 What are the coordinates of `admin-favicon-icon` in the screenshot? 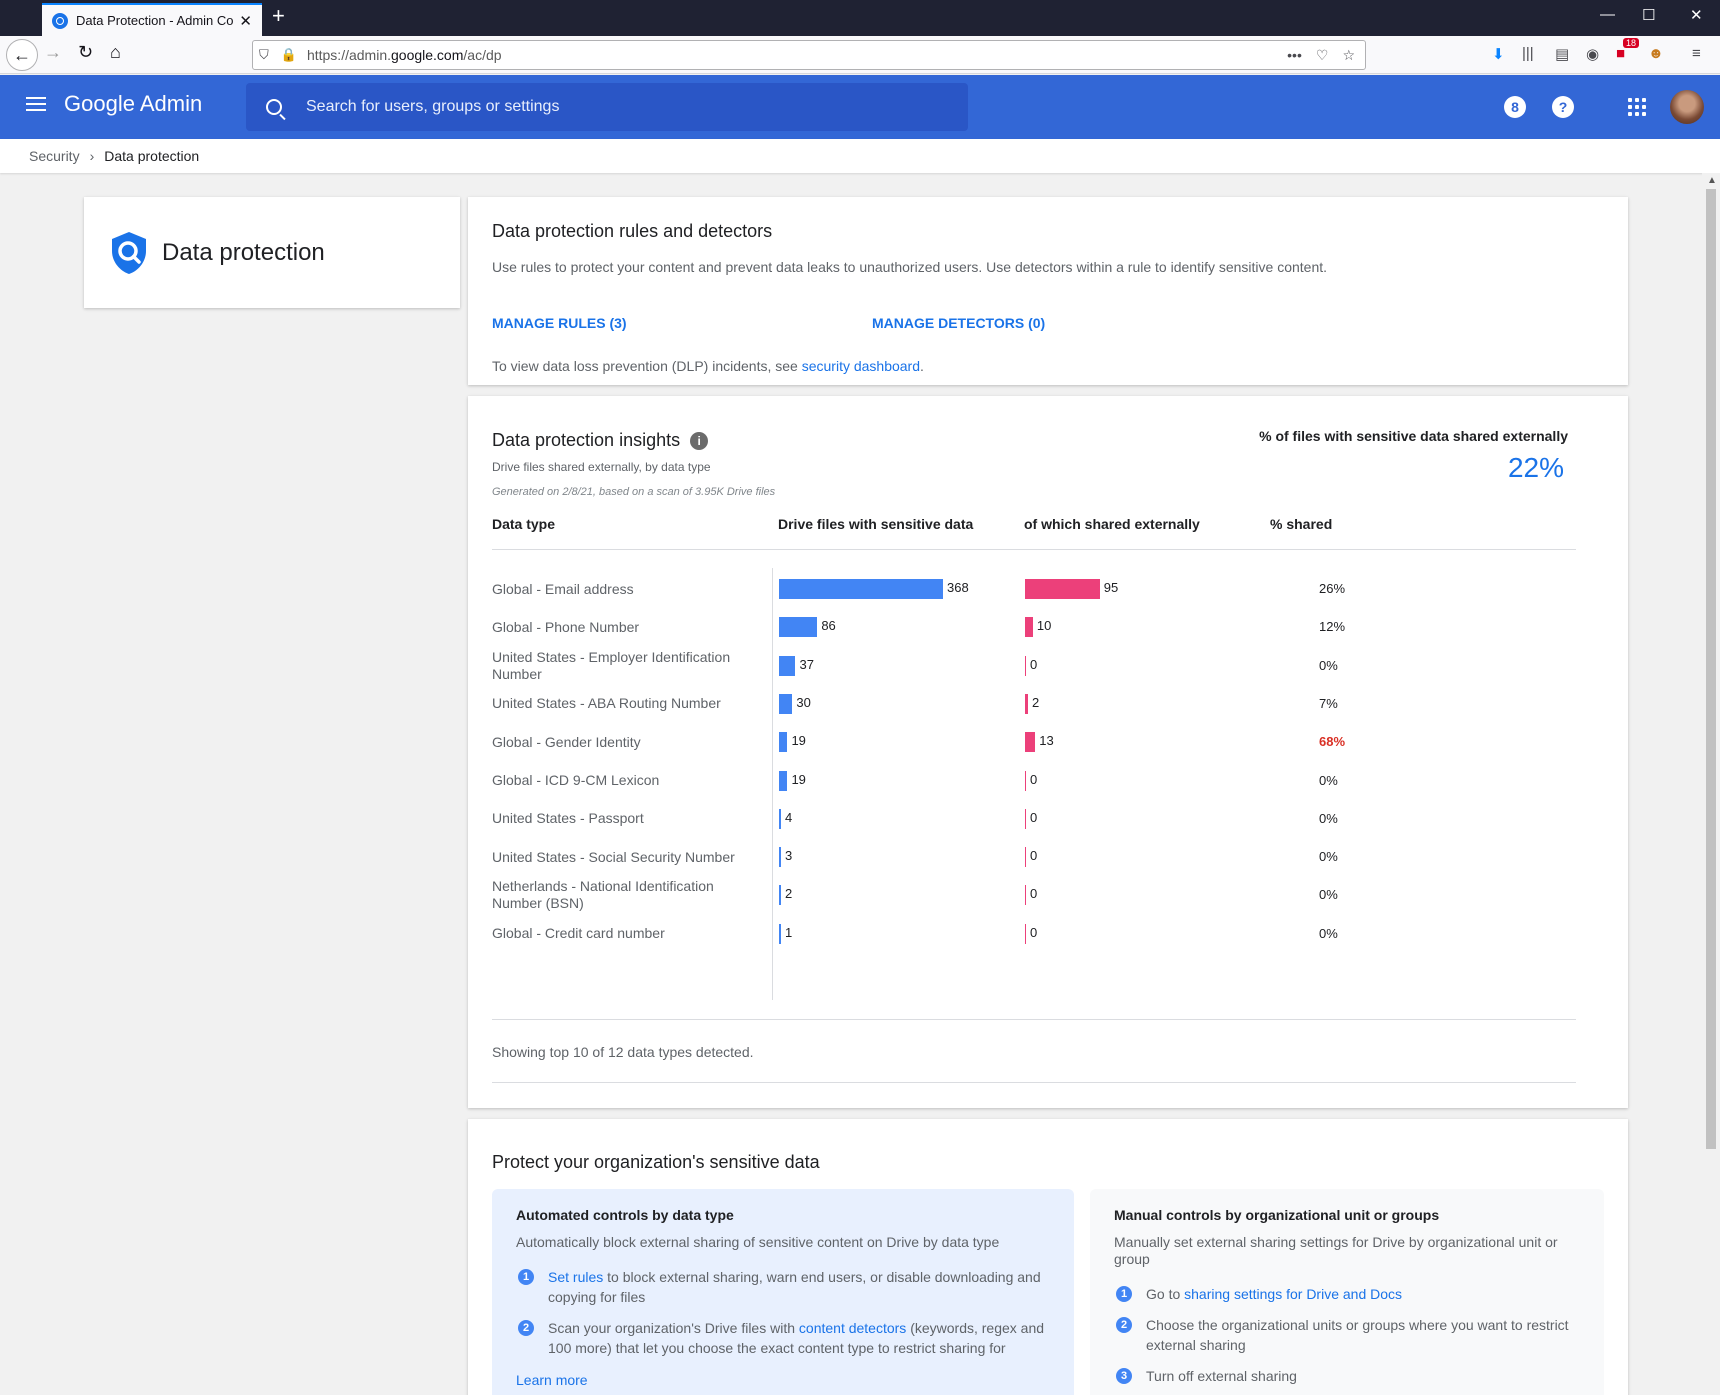 It's located at (60, 20).